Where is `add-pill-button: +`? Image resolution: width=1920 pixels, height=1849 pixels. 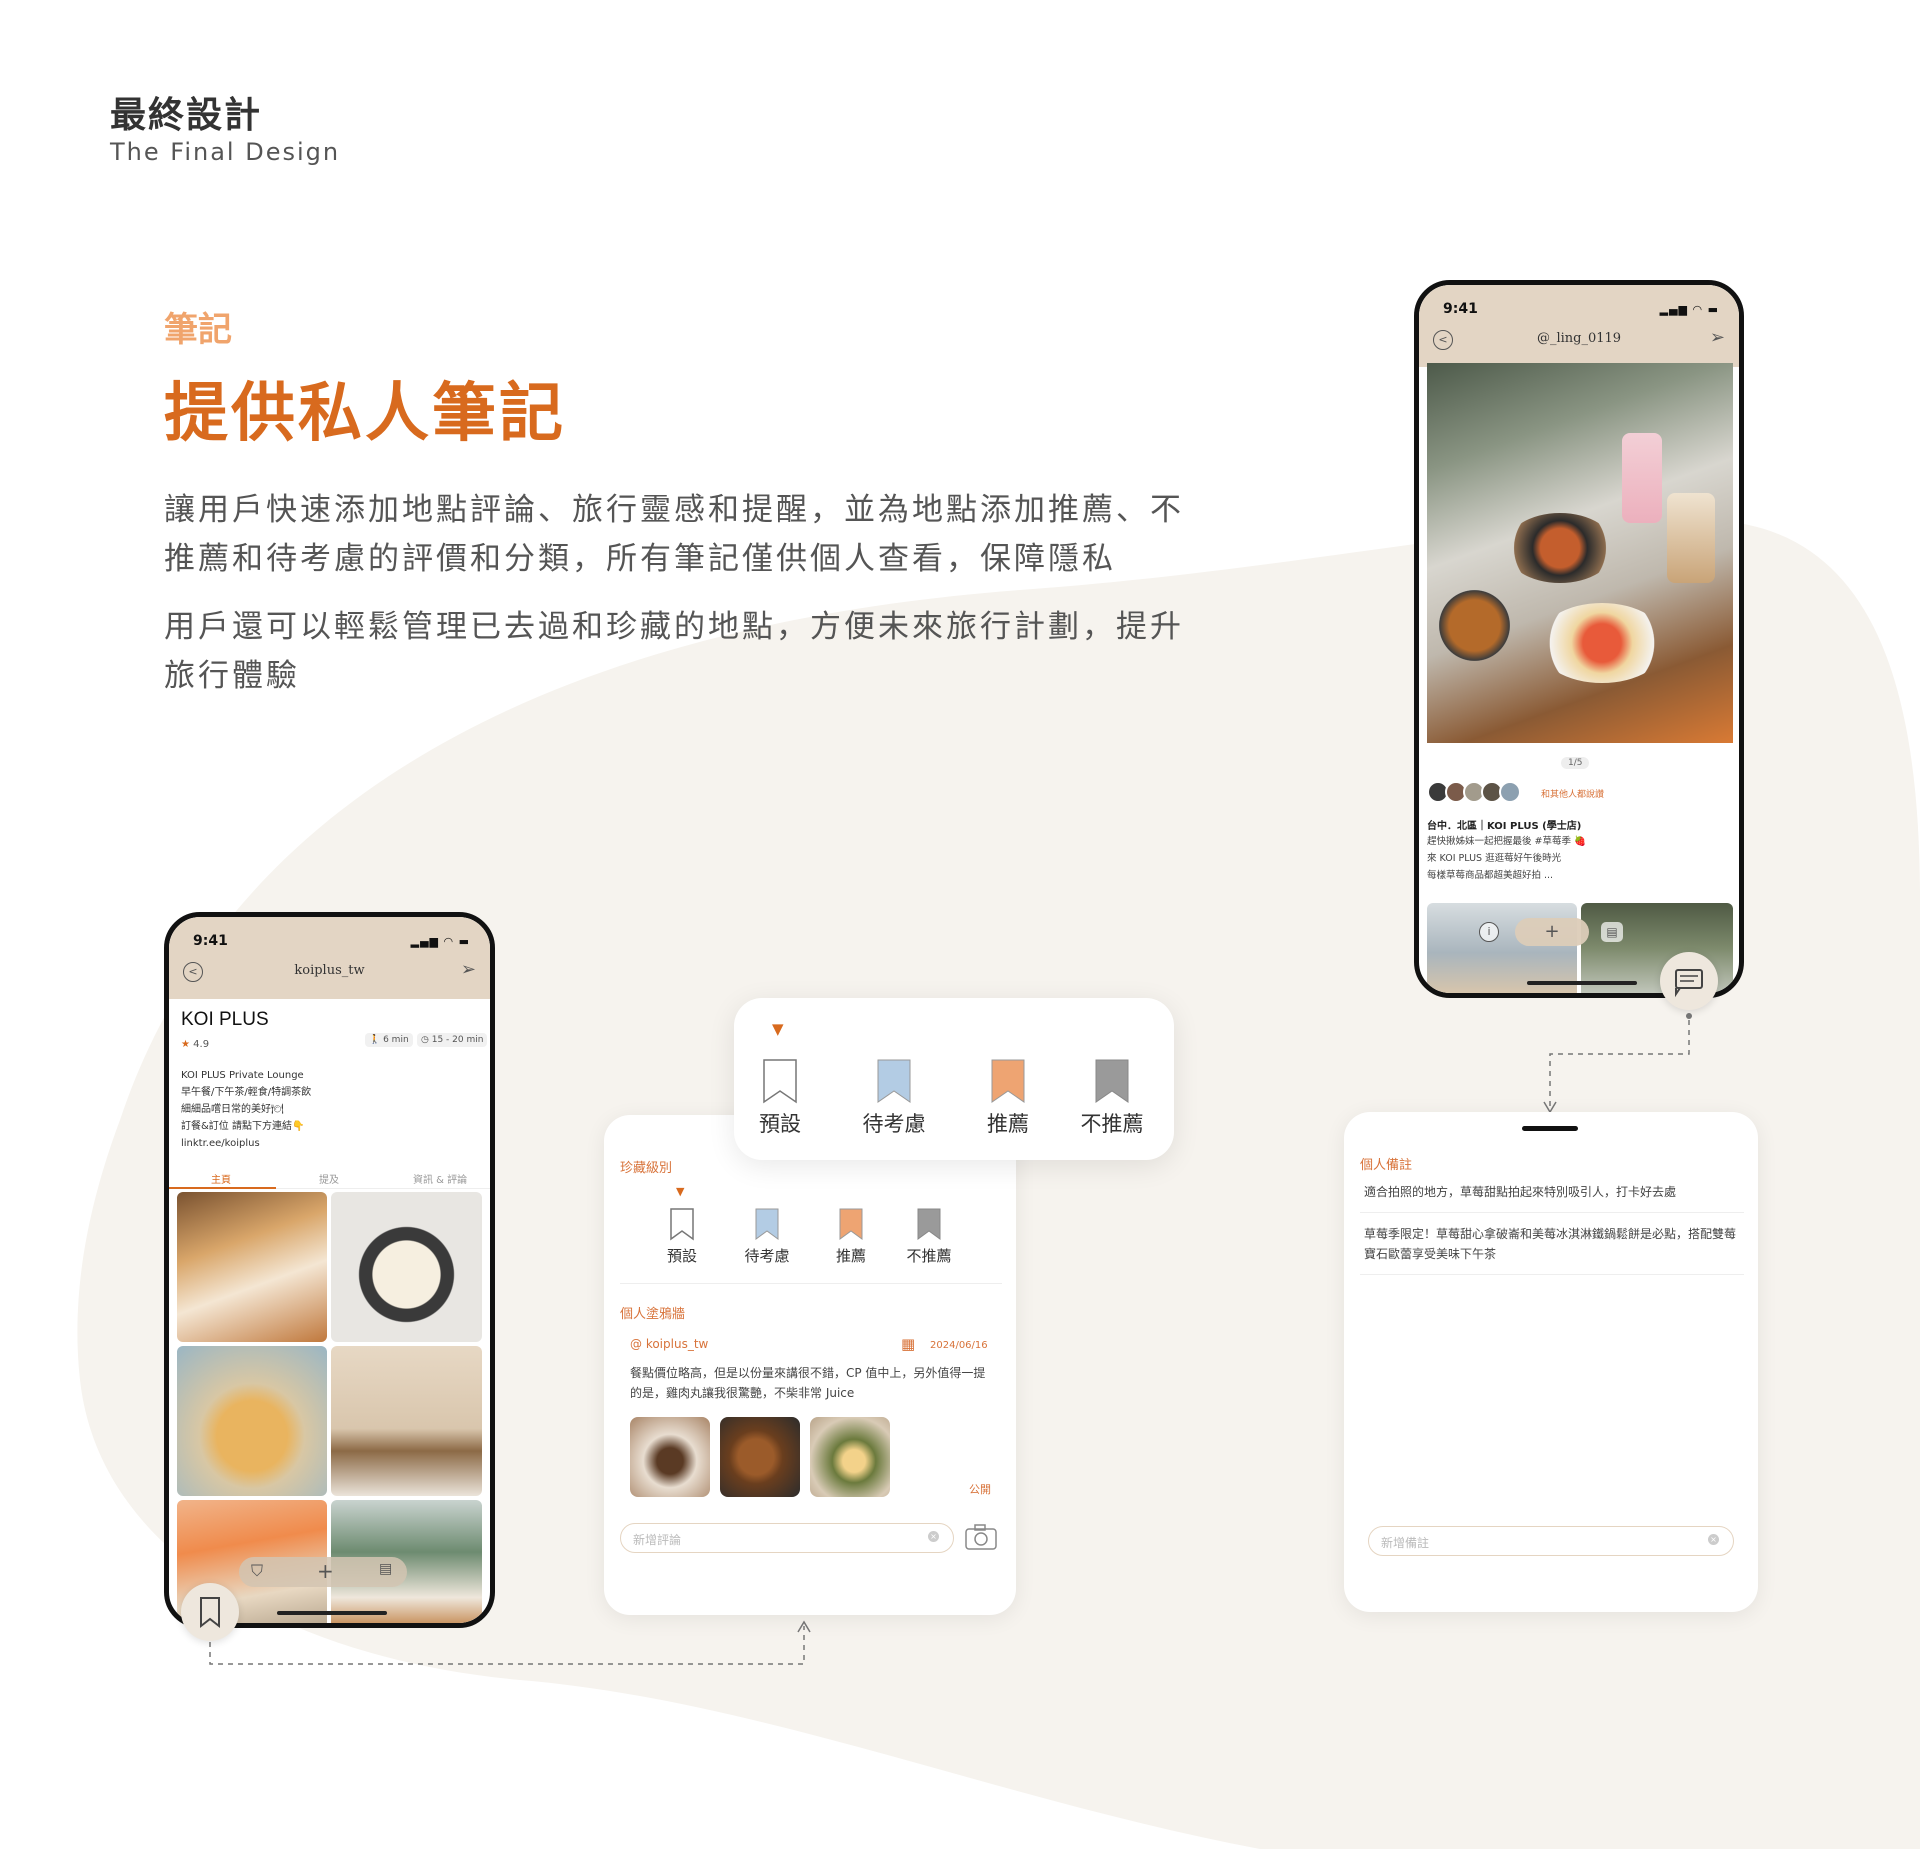 add-pill-button: + is located at coordinates (1552, 932).